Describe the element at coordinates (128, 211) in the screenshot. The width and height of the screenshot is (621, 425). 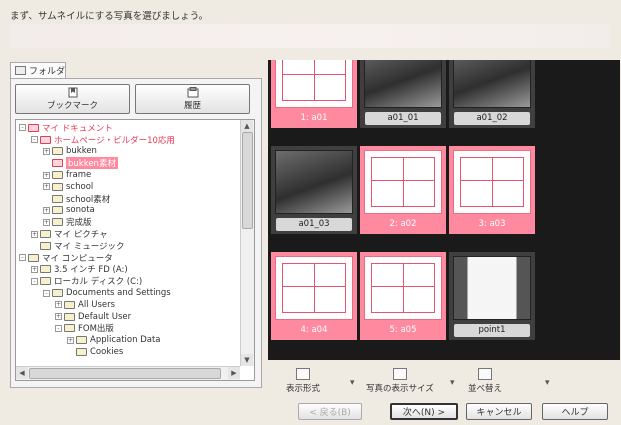
I see `tree-node: + sonota` at that location.